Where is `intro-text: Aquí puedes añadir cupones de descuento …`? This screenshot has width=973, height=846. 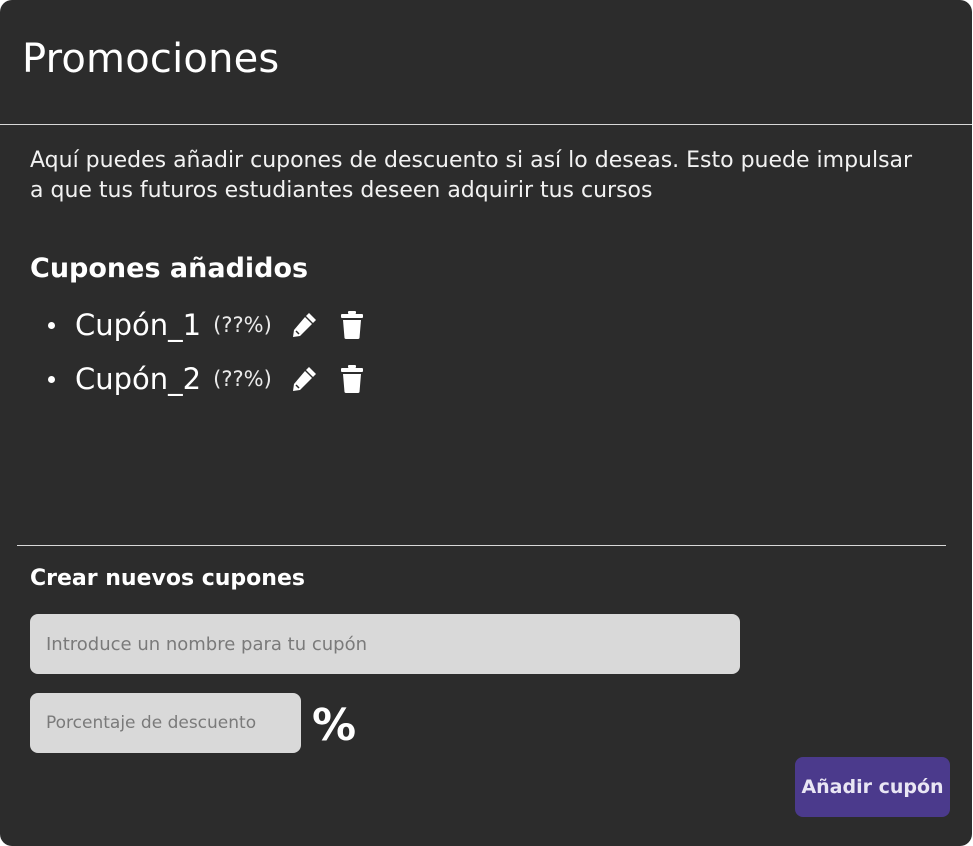 intro-text: Aquí puedes añadir cupones de descuento … is located at coordinates (471, 175).